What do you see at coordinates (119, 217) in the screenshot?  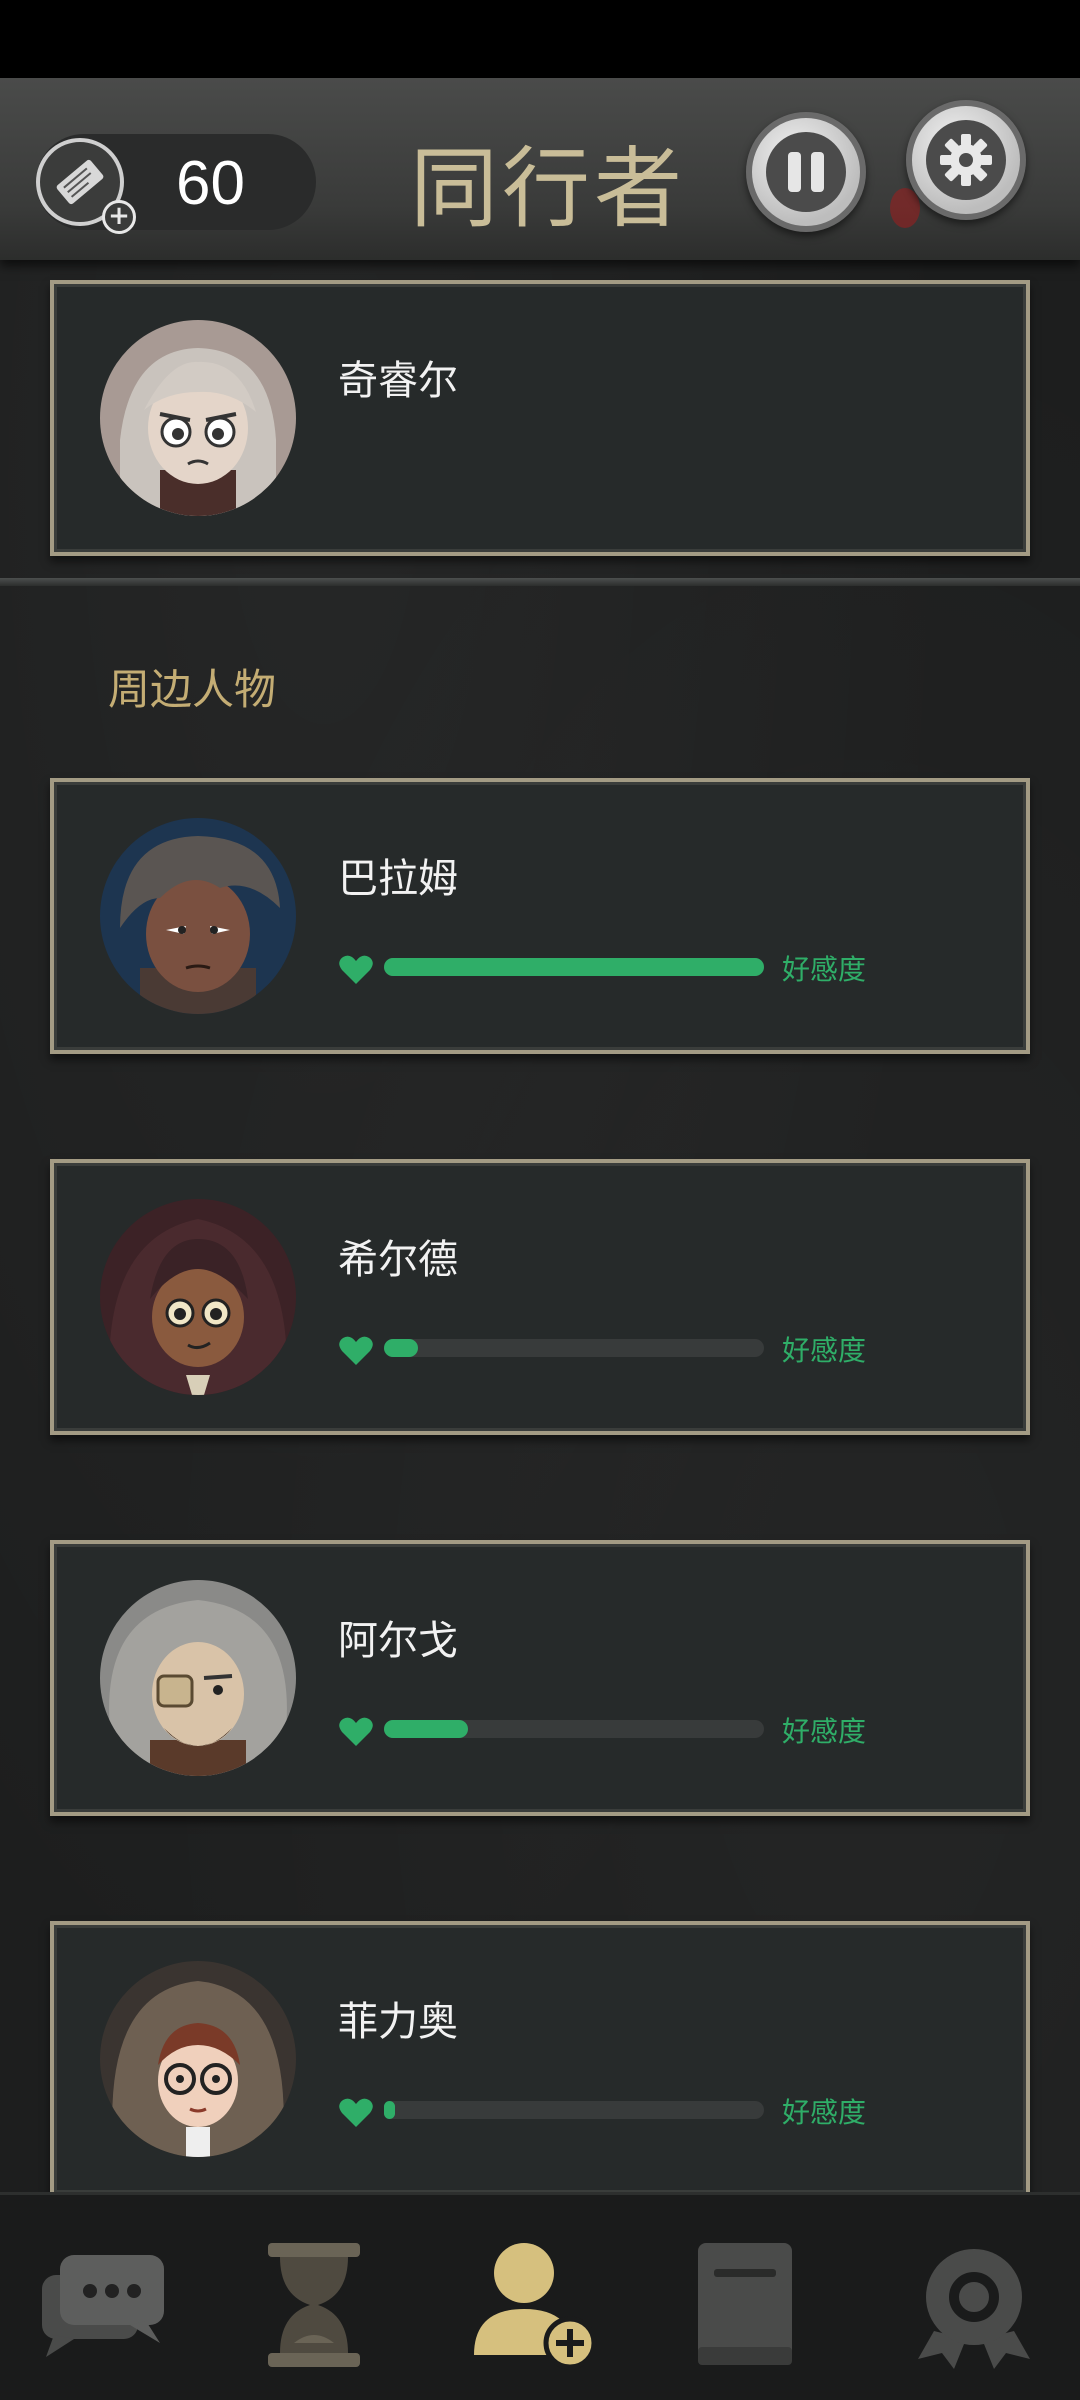 I see `add-ticket-icon: +` at bounding box center [119, 217].